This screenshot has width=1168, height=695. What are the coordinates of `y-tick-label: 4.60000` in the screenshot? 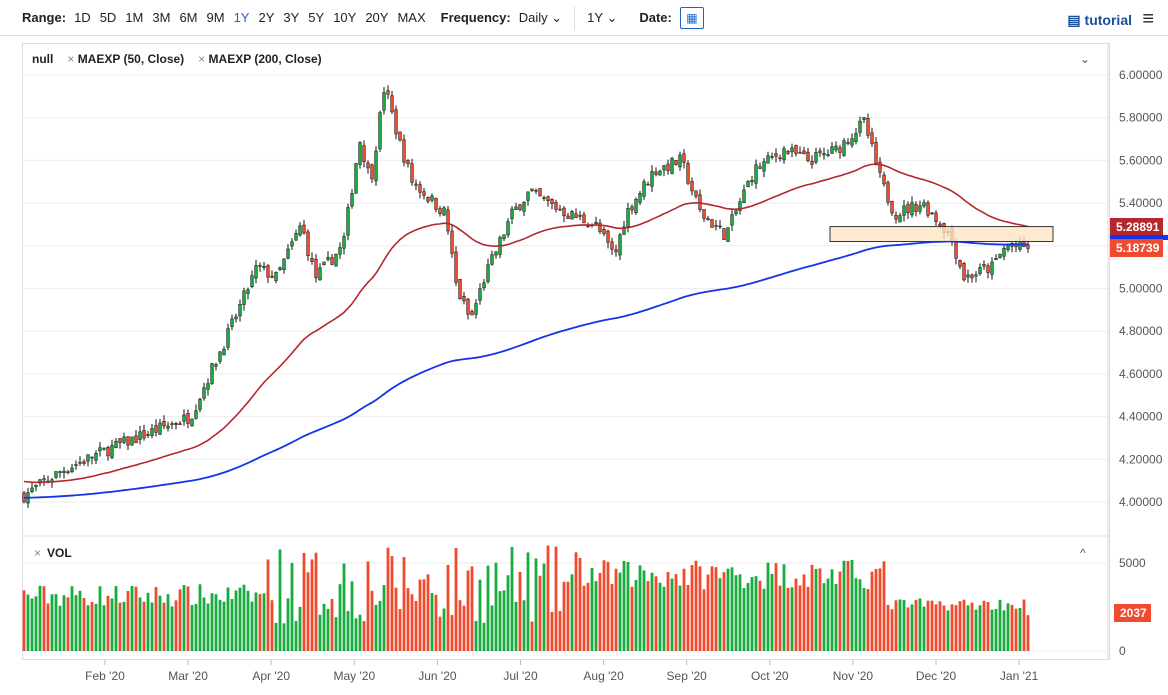 It's located at (1141, 374).